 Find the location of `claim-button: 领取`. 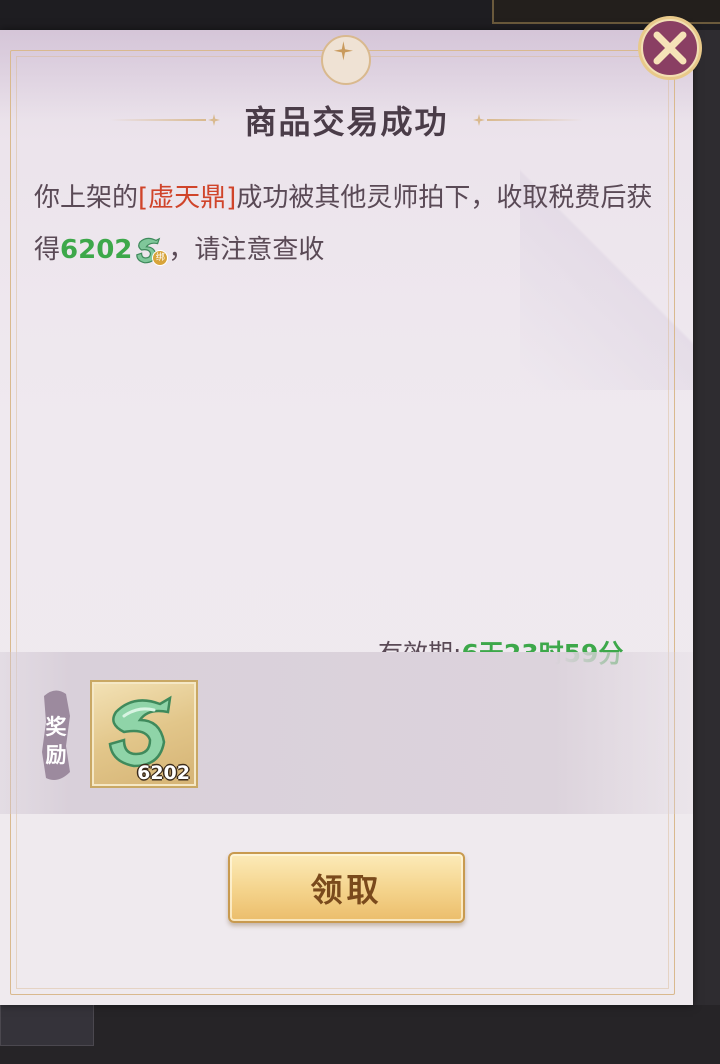

claim-button: 领取 is located at coordinates (346, 887).